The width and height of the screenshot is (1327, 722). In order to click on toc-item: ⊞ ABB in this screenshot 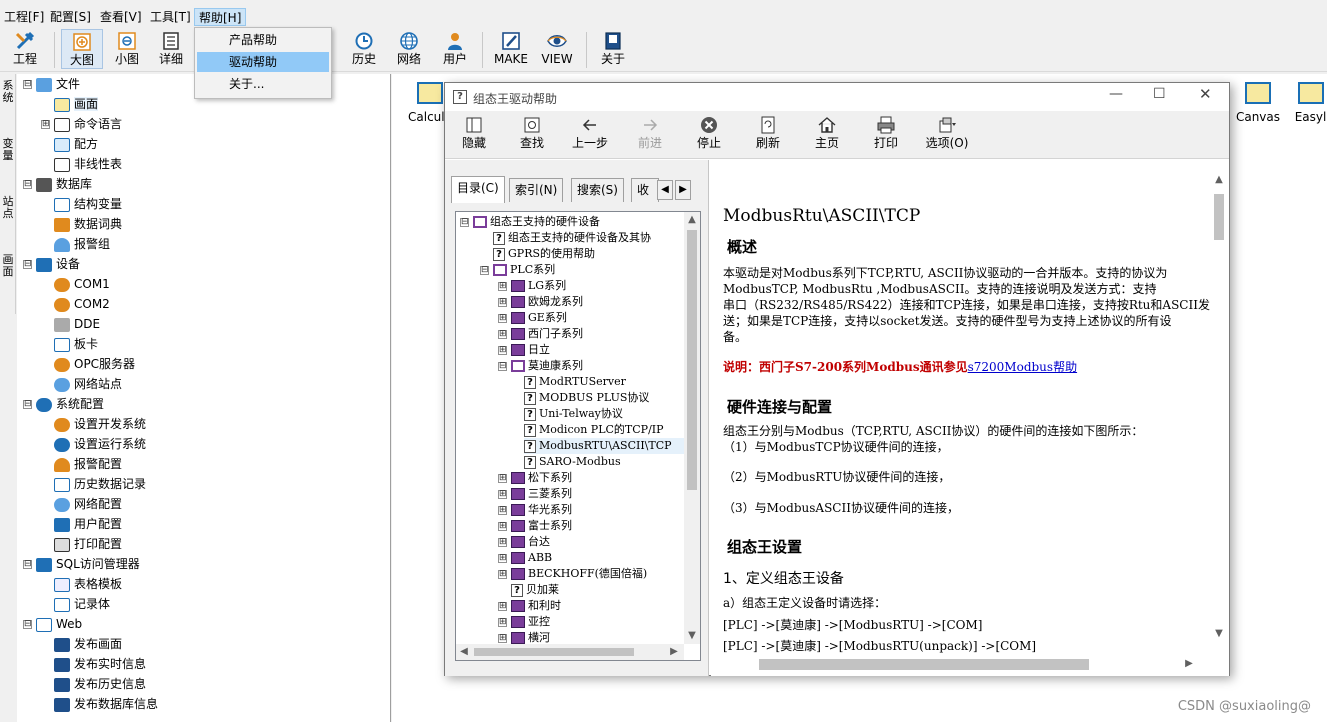, I will do `click(525, 558)`.